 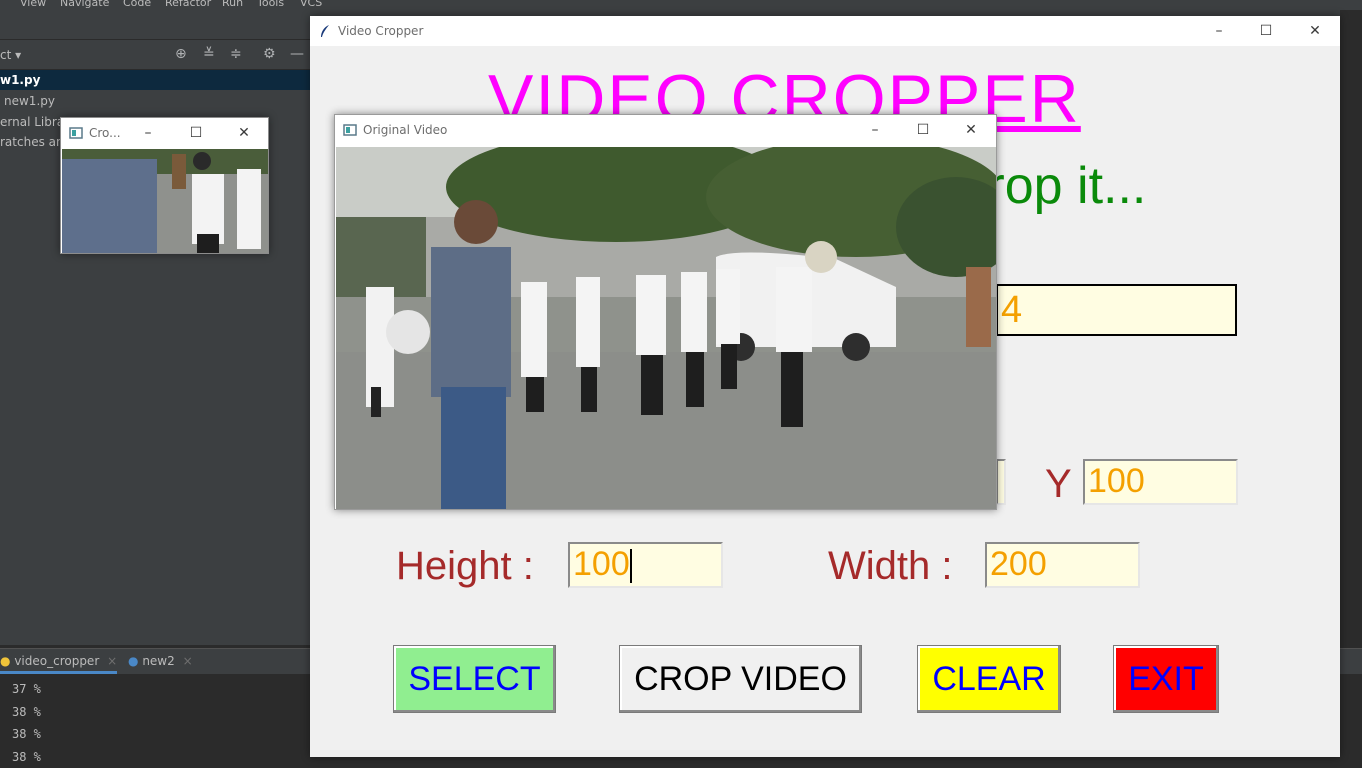 What do you see at coordinates (601, 564) in the screenshot?
I see `height-value: 100` at bounding box center [601, 564].